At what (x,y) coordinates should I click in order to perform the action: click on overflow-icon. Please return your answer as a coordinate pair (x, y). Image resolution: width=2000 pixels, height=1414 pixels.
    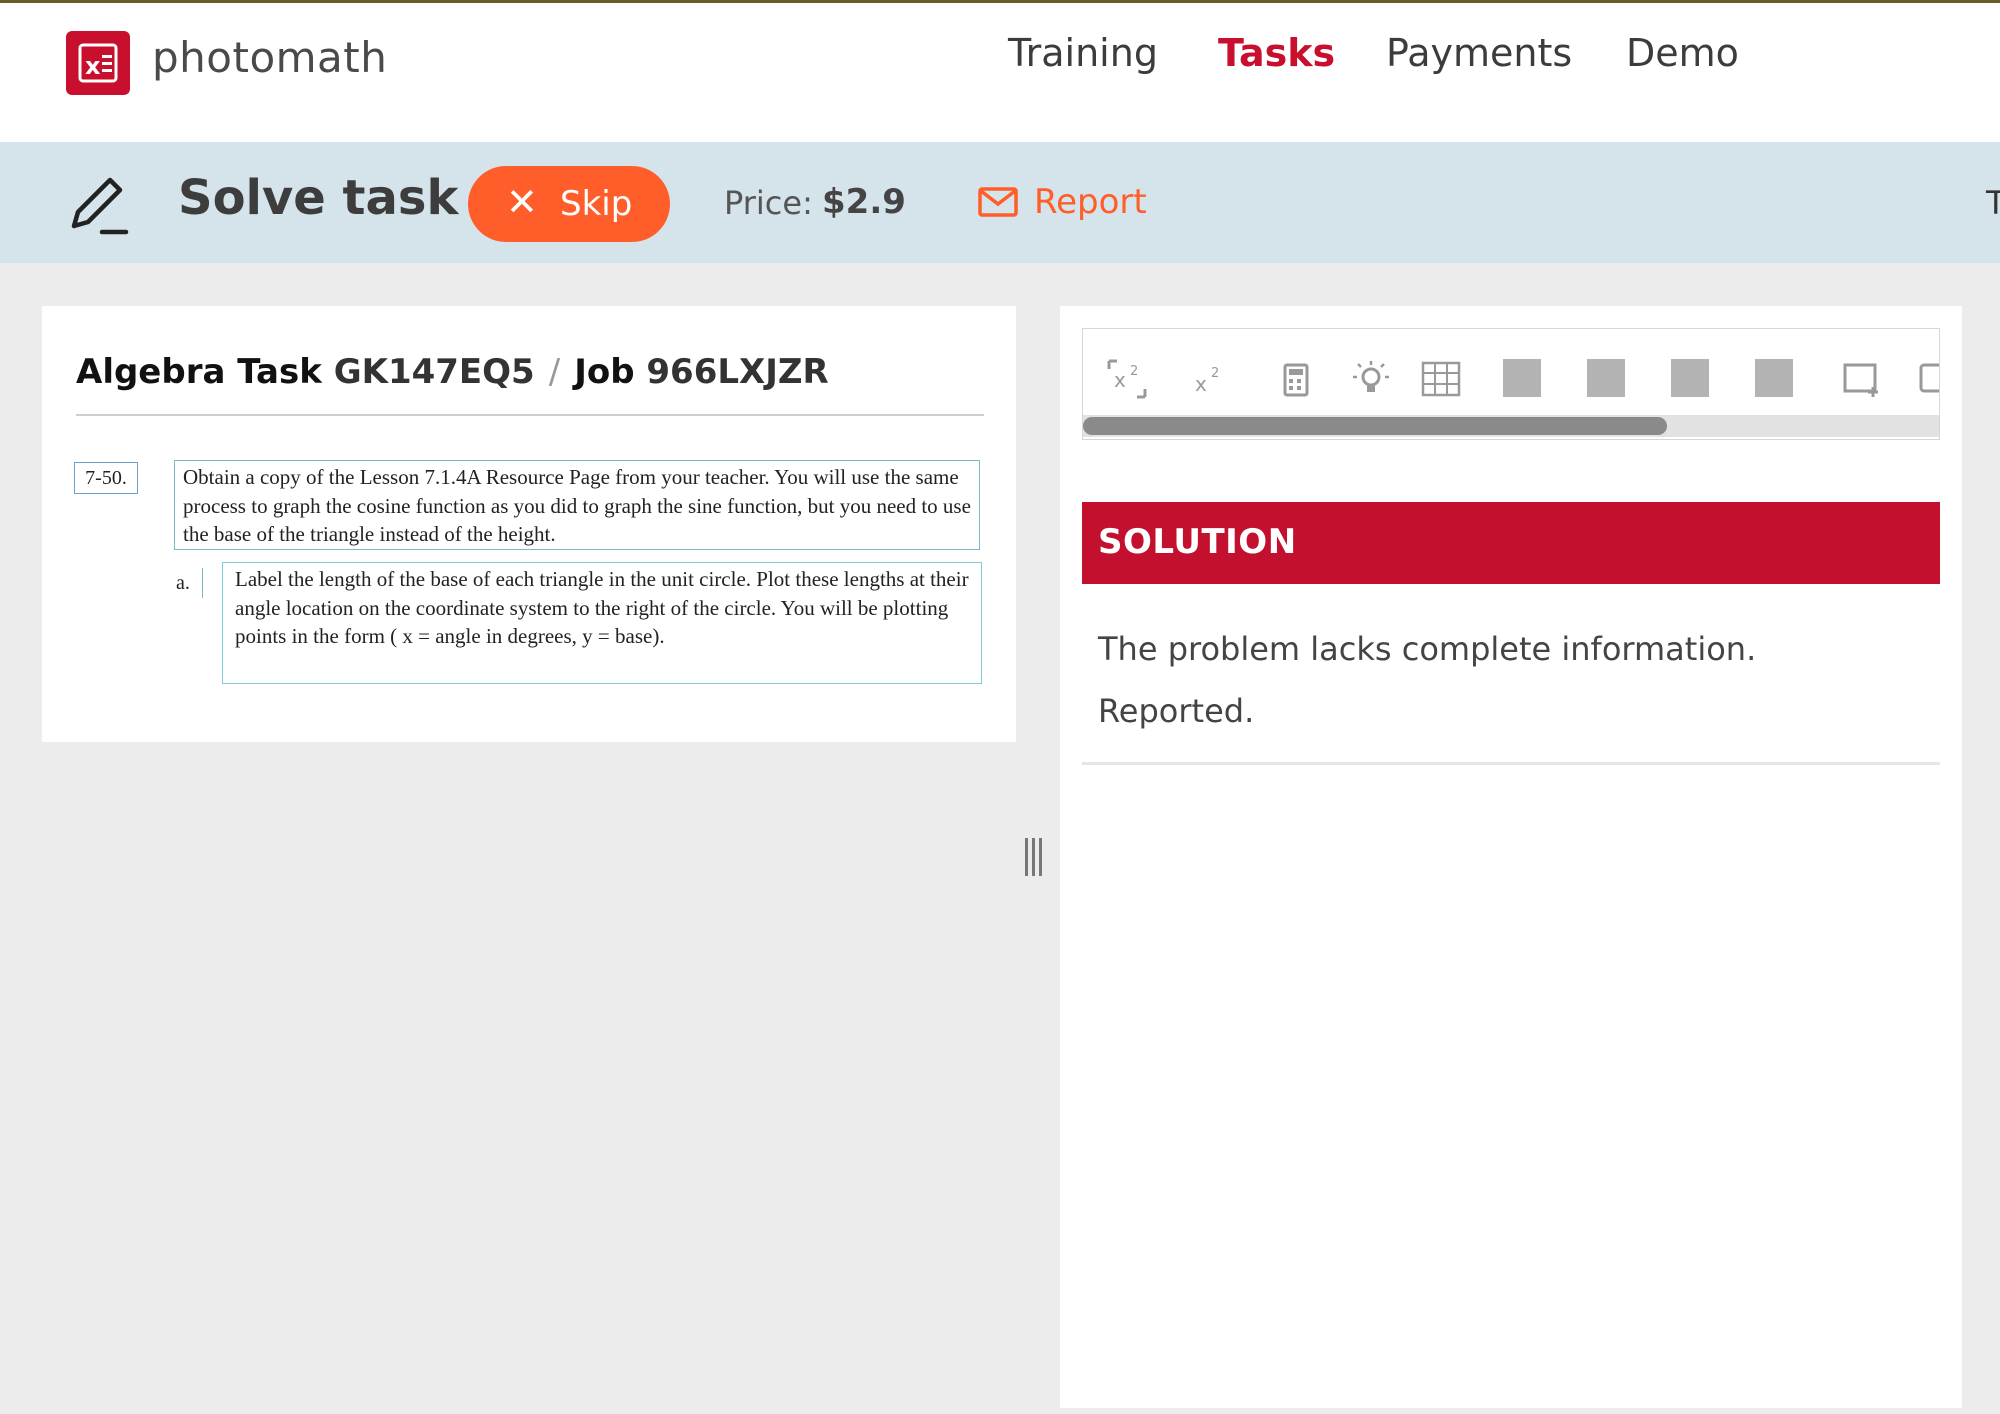
    Looking at the image, I should click on (1928, 377).